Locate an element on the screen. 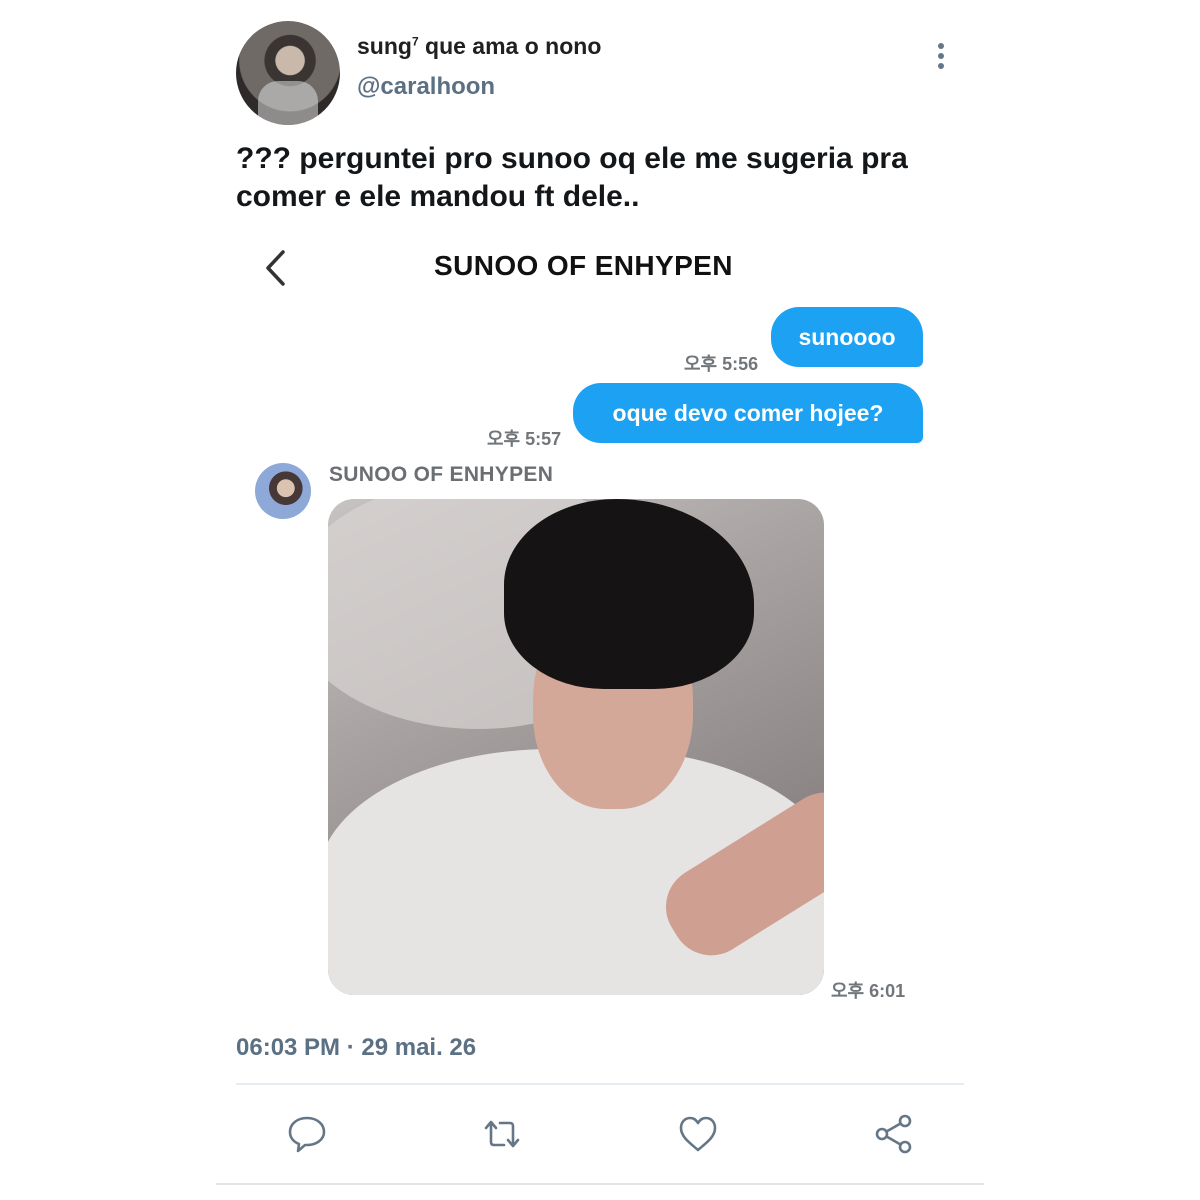 This screenshot has height=1200, width=1200. message-time-1: 오후 5:56 is located at coordinates (721, 364).